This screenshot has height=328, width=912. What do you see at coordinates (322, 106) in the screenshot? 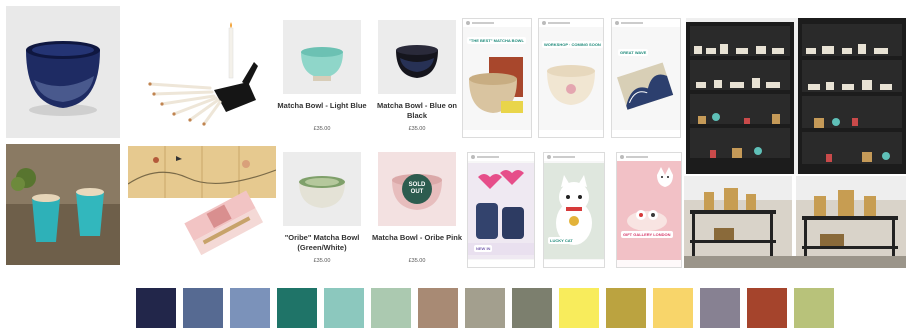
I see `product-name: Matcha Bowl - Light Blue` at bounding box center [322, 106].